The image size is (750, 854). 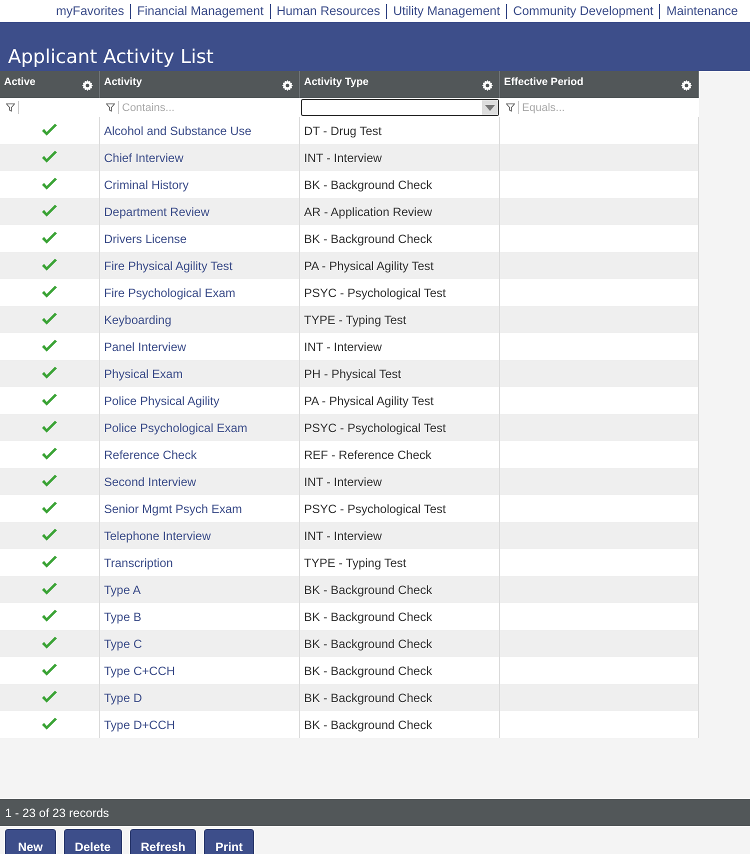 What do you see at coordinates (145, 347) in the screenshot?
I see `activity-link: Panel Interview` at bounding box center [145, 347].